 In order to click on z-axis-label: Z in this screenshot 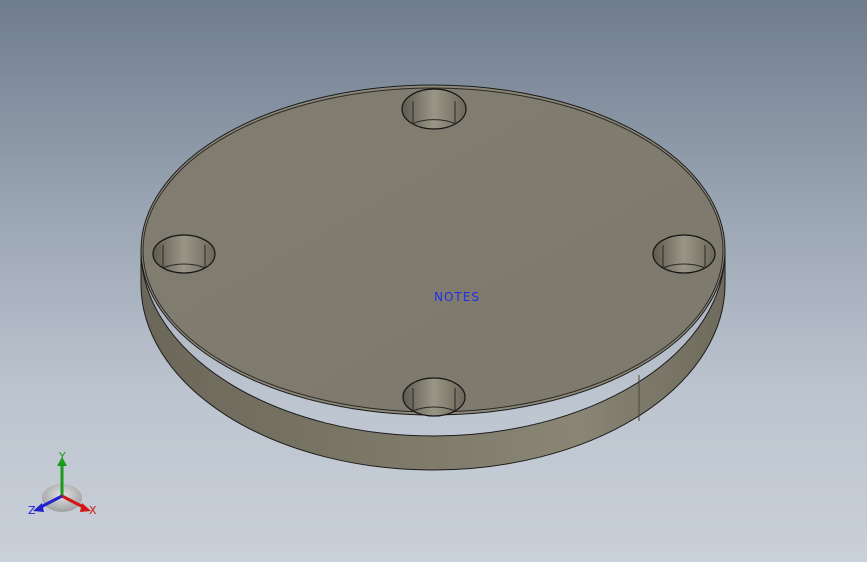, I will do `click(32, 510)`.